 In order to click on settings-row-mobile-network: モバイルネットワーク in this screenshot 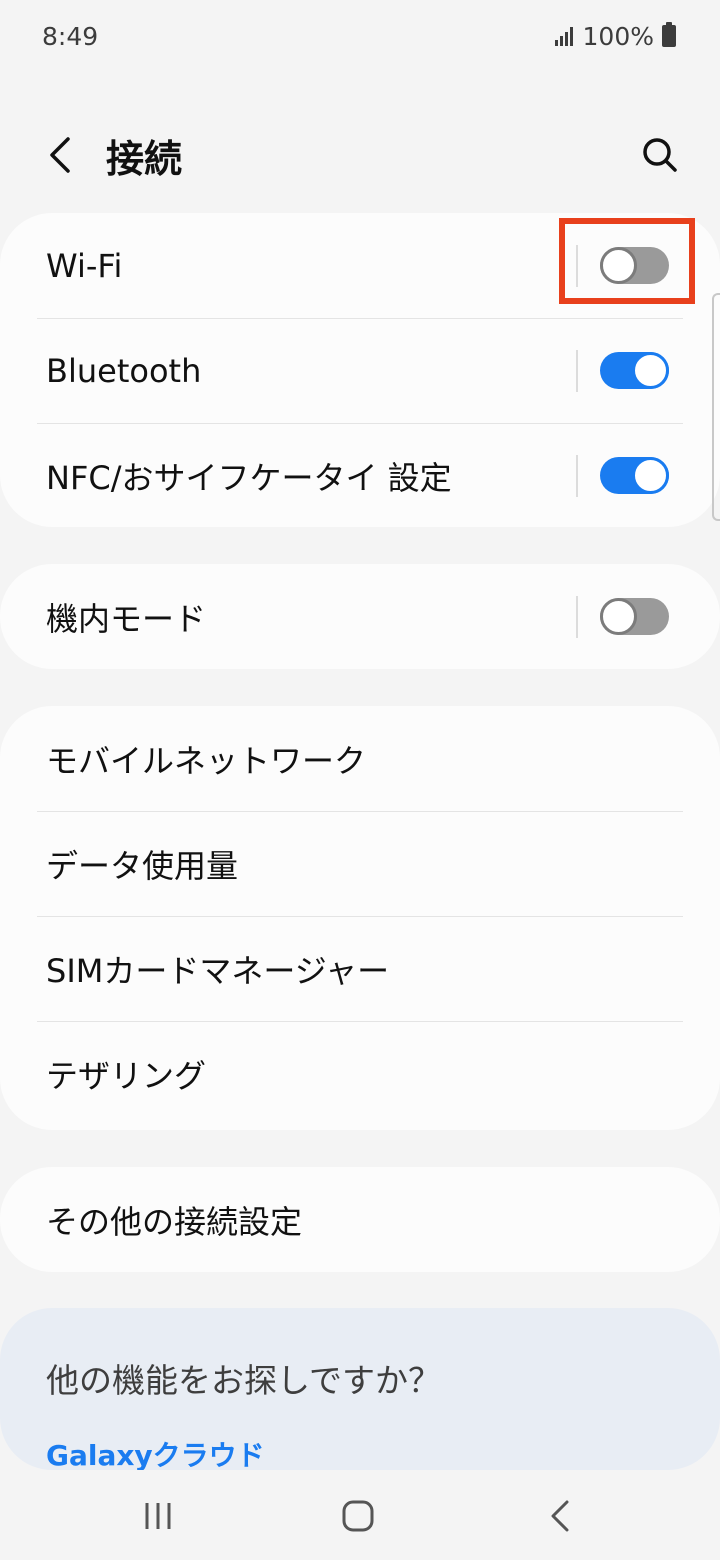, I will do `click(360, 758)`.